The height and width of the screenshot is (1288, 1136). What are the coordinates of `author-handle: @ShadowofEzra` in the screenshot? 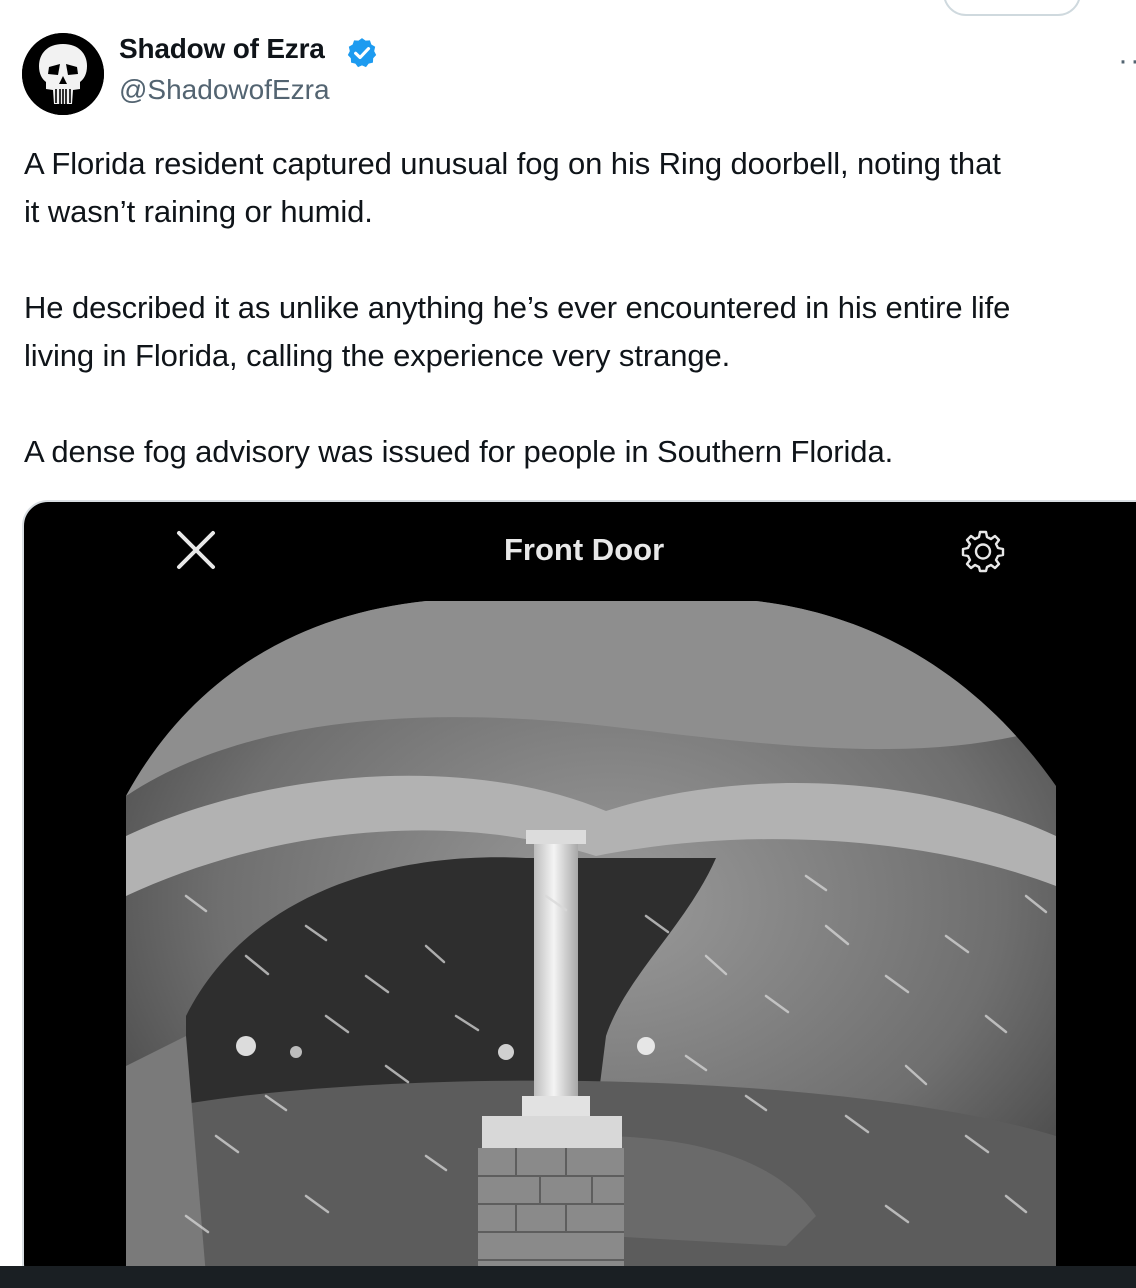 It's located at (224, 90).